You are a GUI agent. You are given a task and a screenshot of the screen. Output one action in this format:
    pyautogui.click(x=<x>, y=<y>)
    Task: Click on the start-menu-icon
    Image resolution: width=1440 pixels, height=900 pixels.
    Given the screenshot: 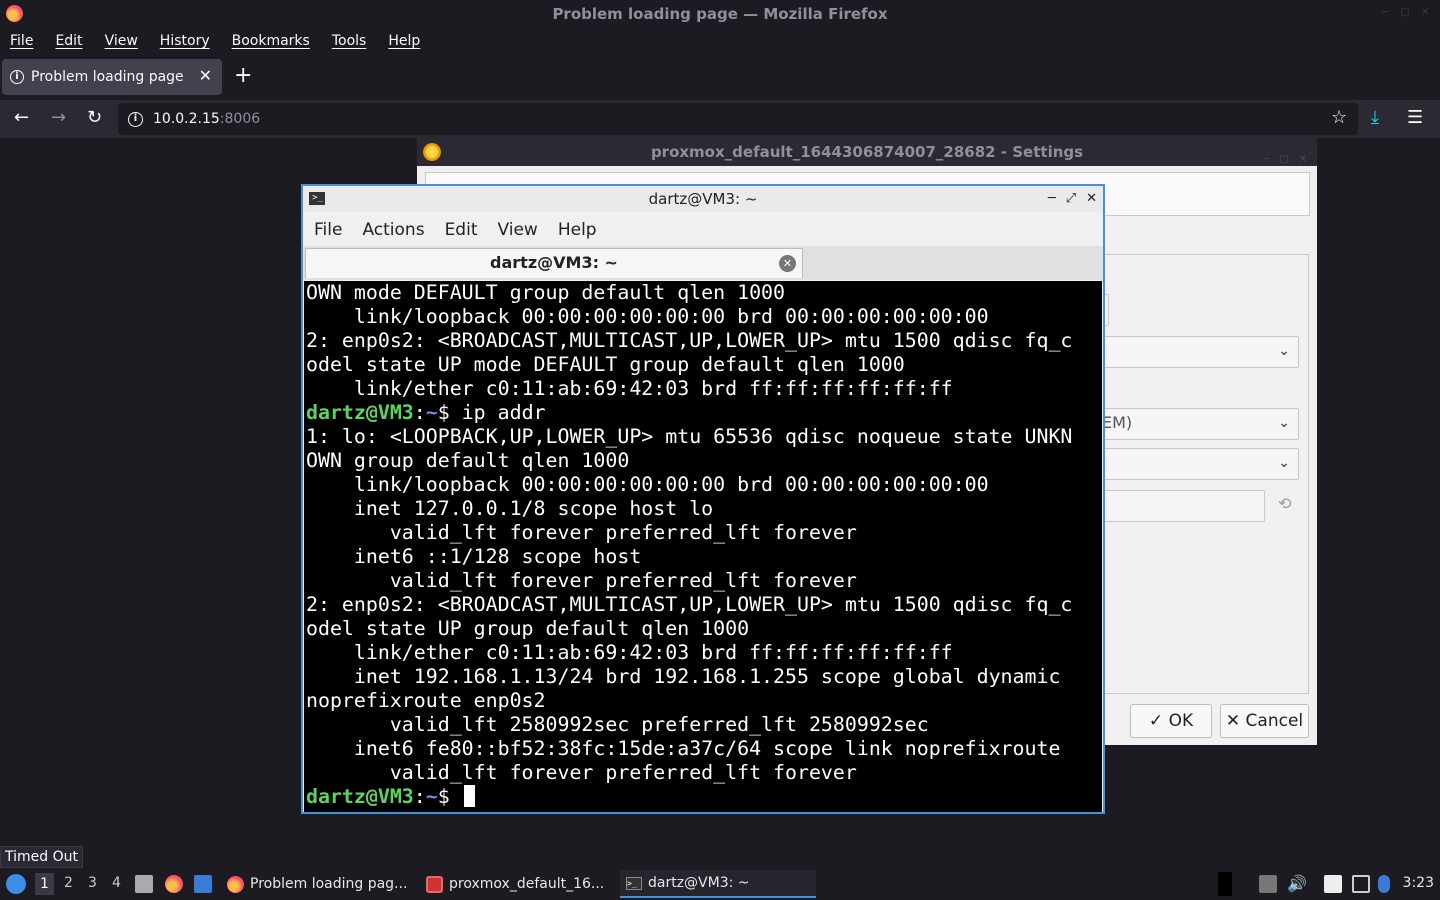 What is the action you would take?
    pyautogui.click(x=16, y=884)
    